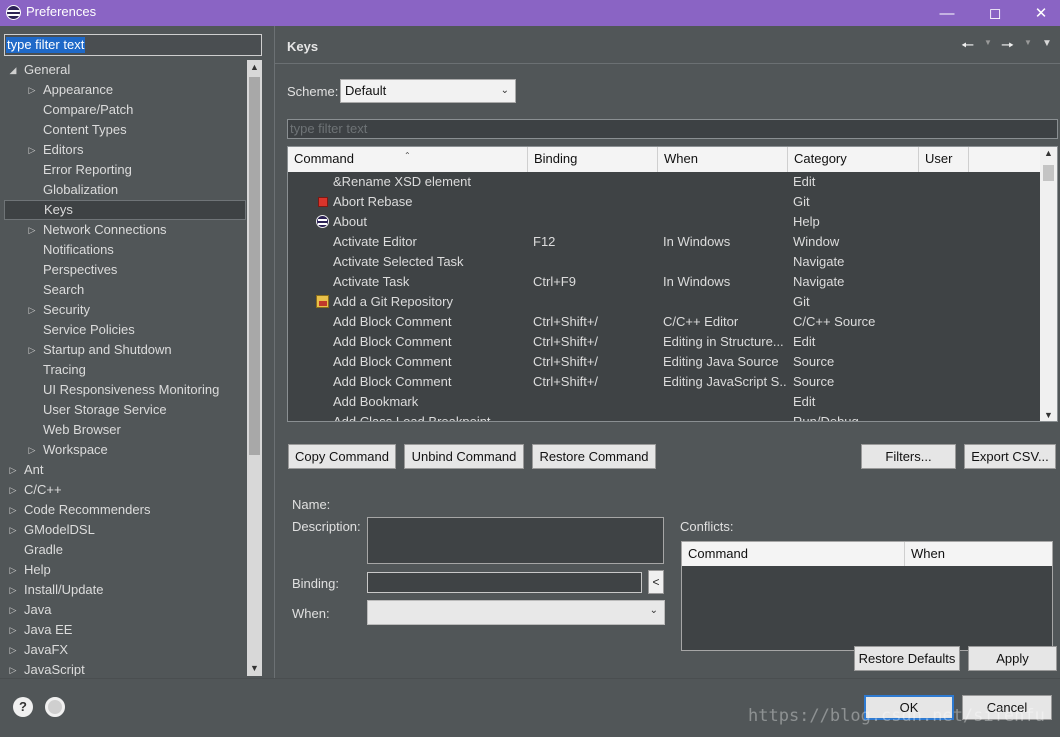 This screenshot has height=737, width=1060. What do you see at coordinates (125, 230) in the screenshot?
I see `tree-item: ▷ Network Connections` at bounding box center [125, 230].